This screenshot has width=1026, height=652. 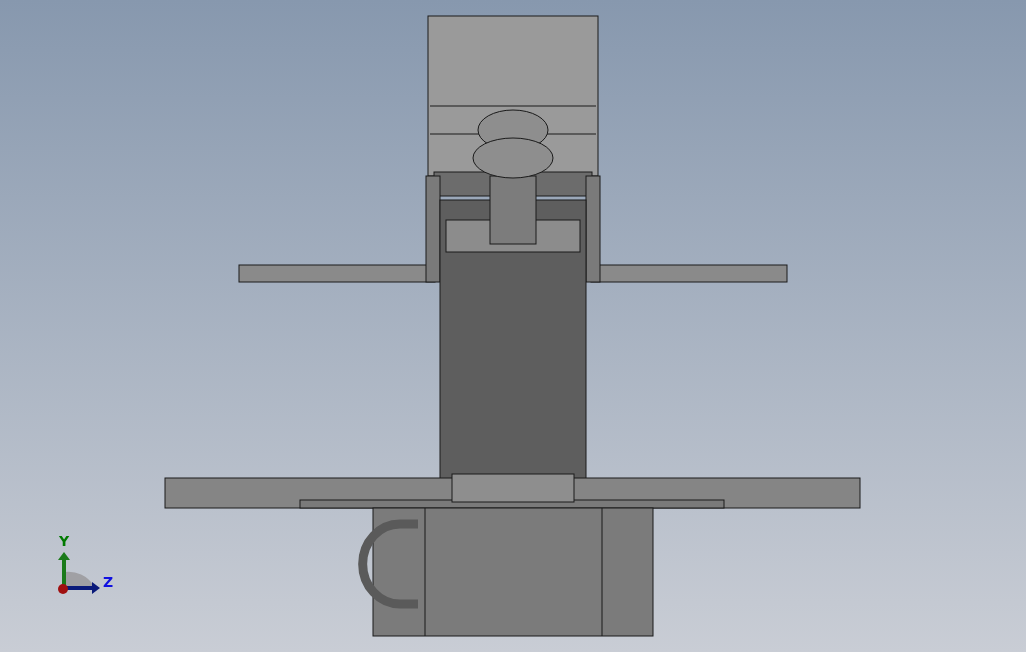 I want to click on y-axis-label: Y, so click(x=64, y=541).